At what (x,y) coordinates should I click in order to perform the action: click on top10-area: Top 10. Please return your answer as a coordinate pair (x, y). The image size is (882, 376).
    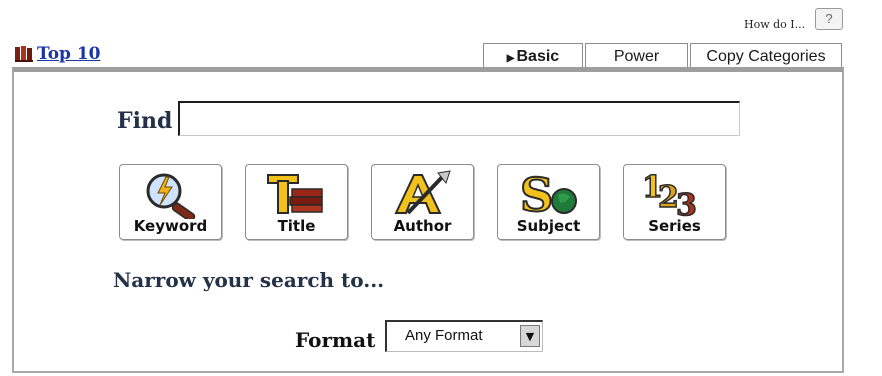
    Looking at the image, I should click on (57, 54).